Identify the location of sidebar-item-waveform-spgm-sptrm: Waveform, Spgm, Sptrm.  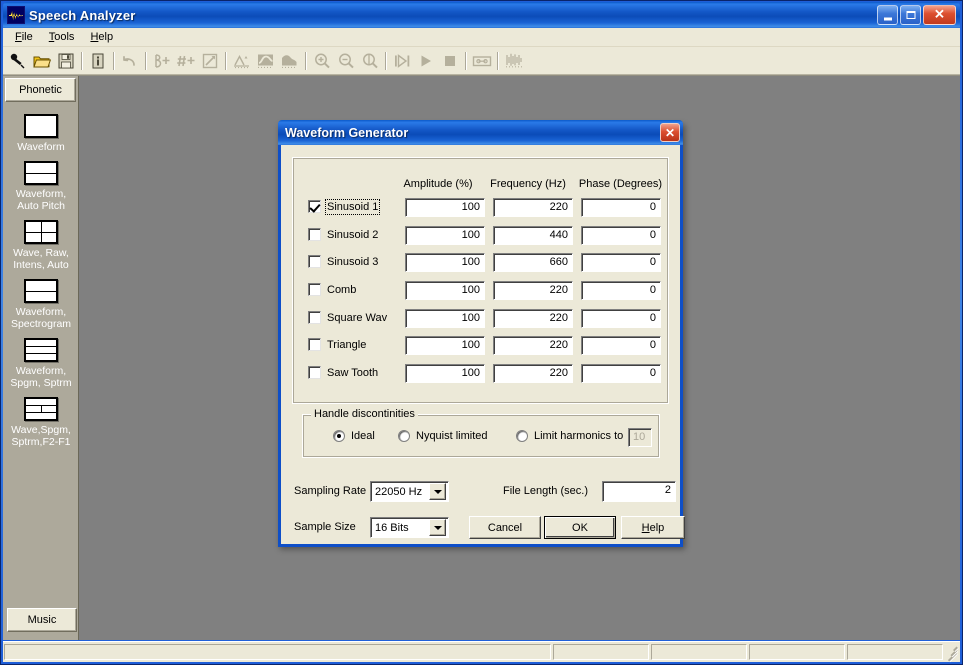
(40, 363).